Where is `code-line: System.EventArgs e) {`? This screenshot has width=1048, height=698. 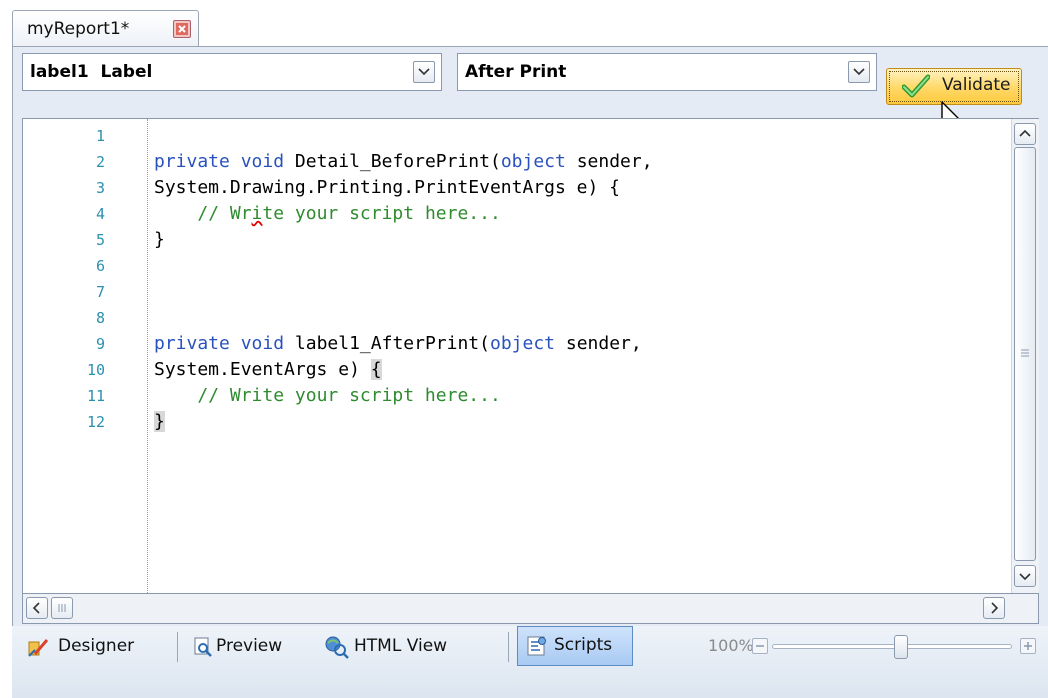 code-line: System.EventArgs e) { is located at coordinates (268, 369).